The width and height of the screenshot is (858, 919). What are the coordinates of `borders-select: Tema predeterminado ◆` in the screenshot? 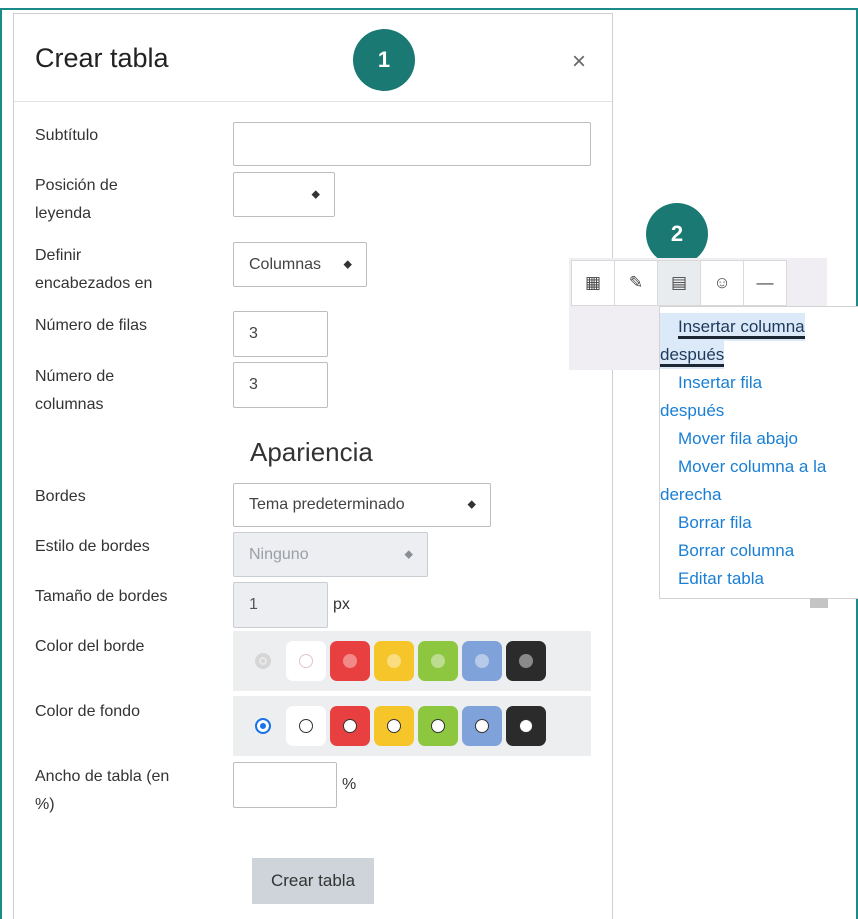 It's located at (362, 505).